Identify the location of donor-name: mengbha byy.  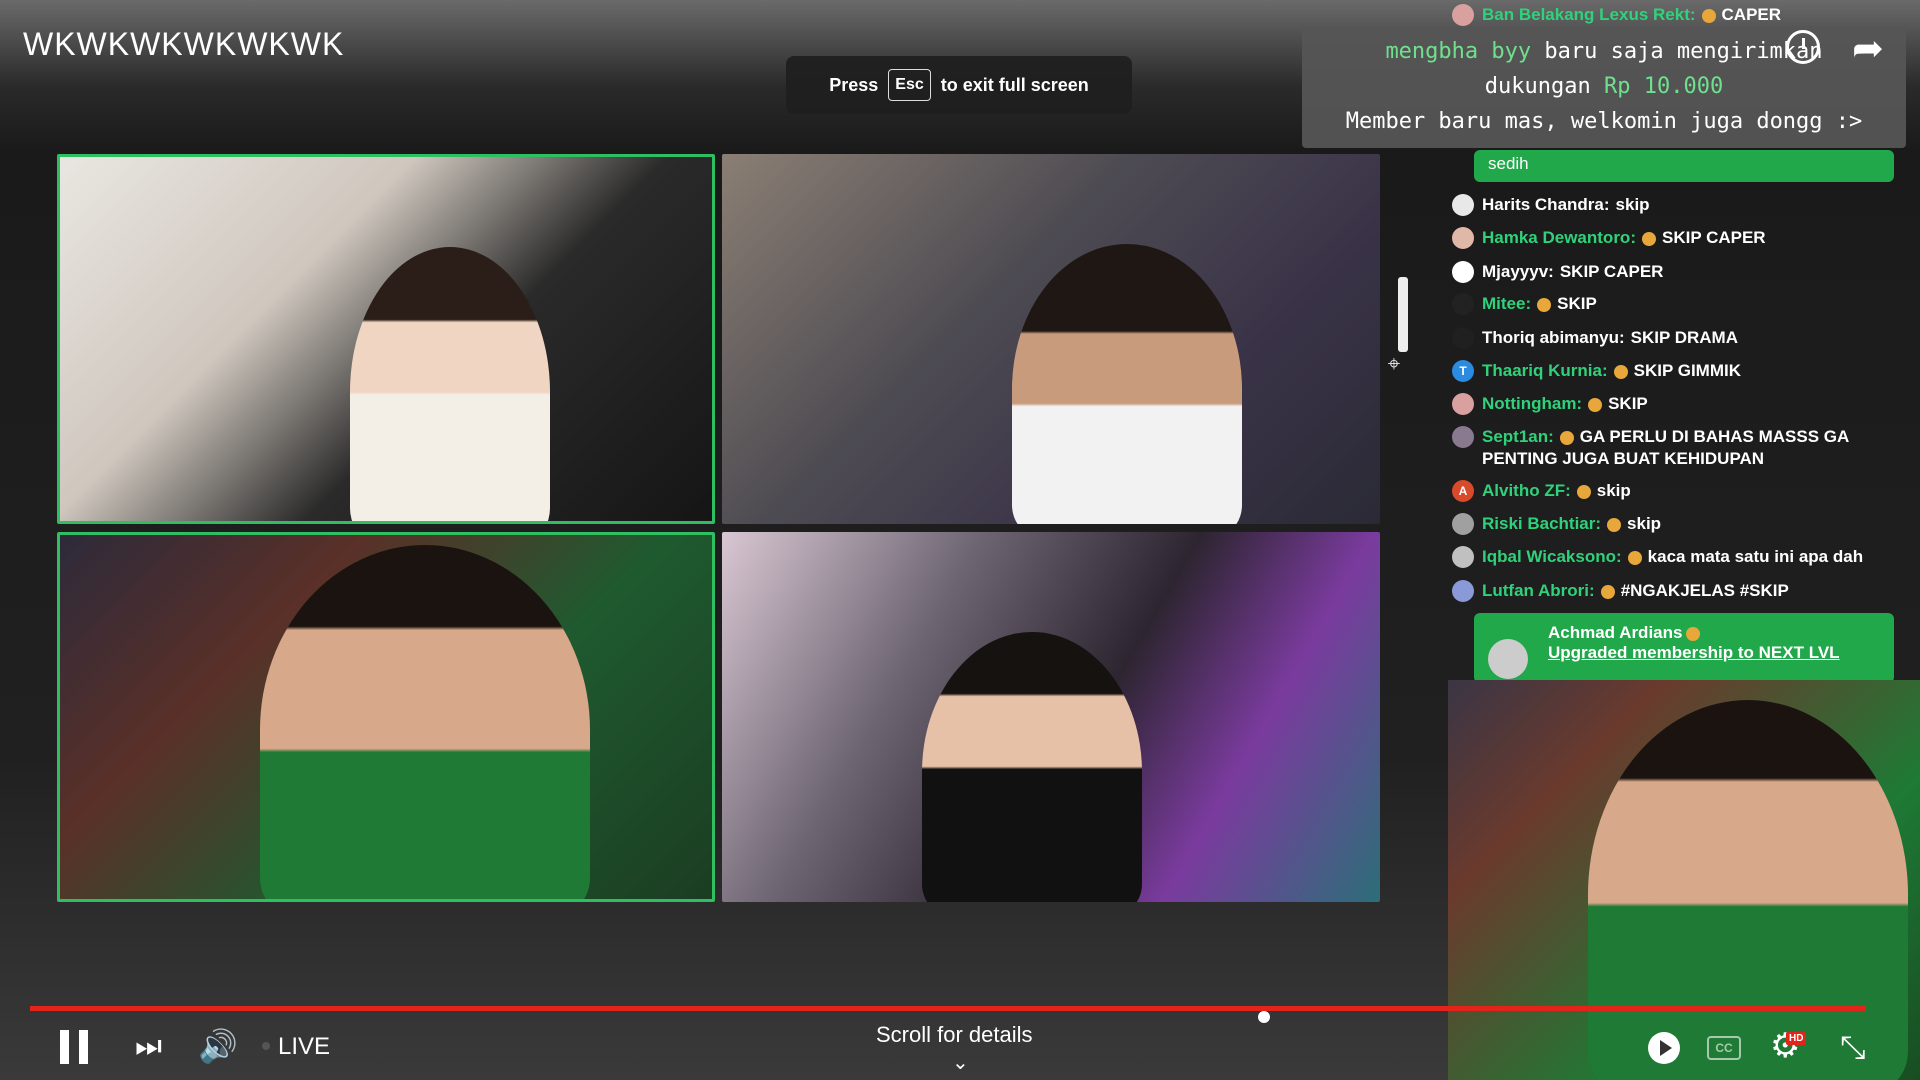
(1458, 51).